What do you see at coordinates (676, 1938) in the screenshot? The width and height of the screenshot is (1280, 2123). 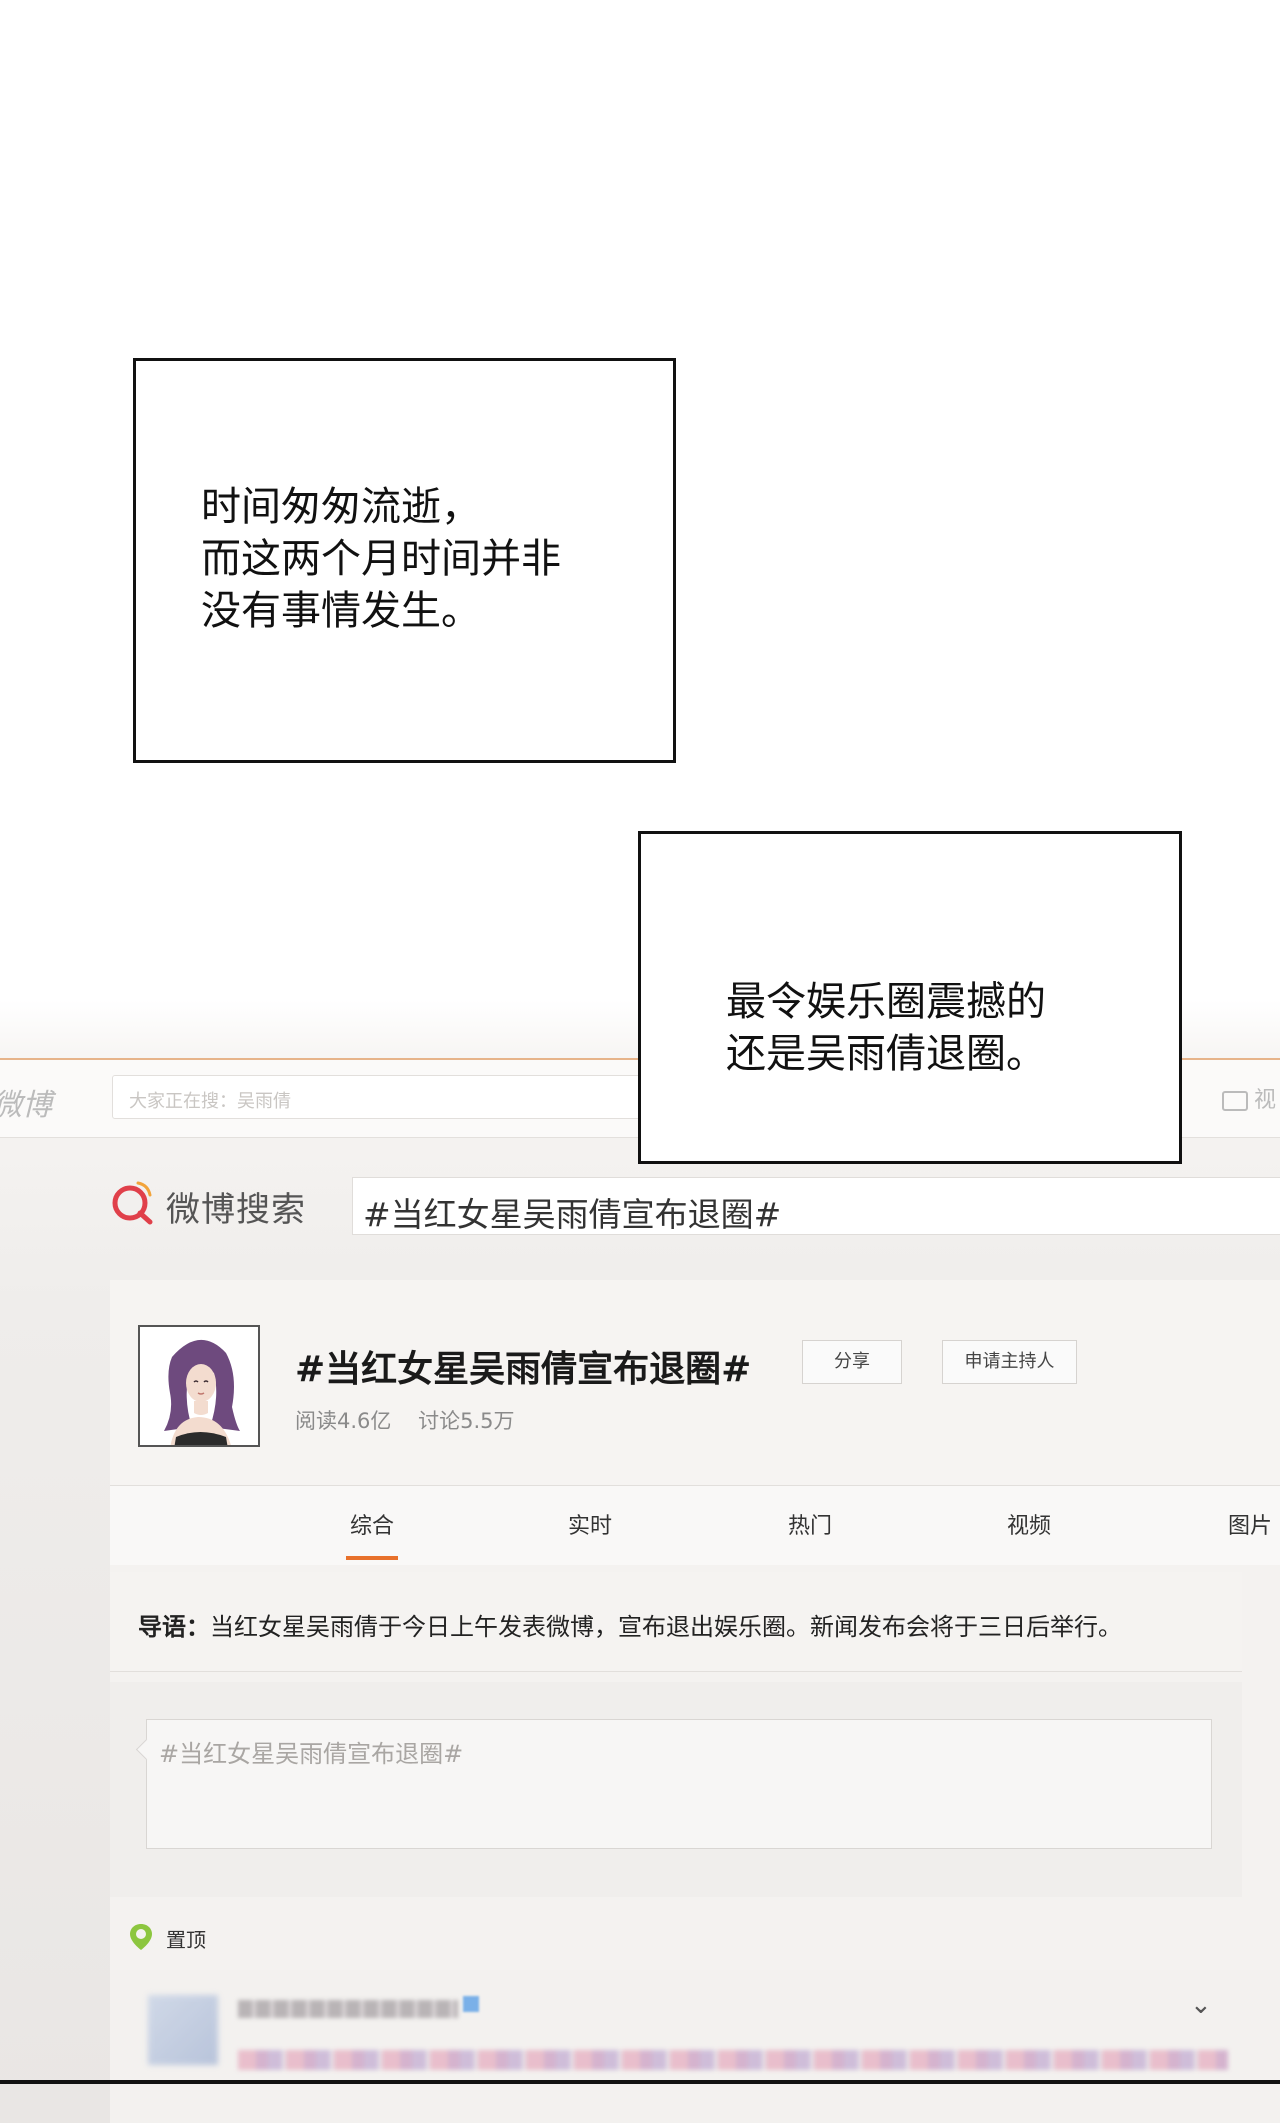 I see `pinned-header: 置顶` at bounding box center [676, 1938].